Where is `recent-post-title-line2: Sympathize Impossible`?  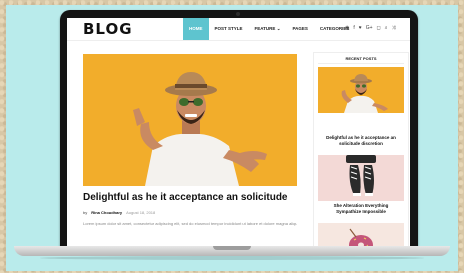 recent-post-title-line2: Sympathize Impossible is located at coordinates (361, 211).